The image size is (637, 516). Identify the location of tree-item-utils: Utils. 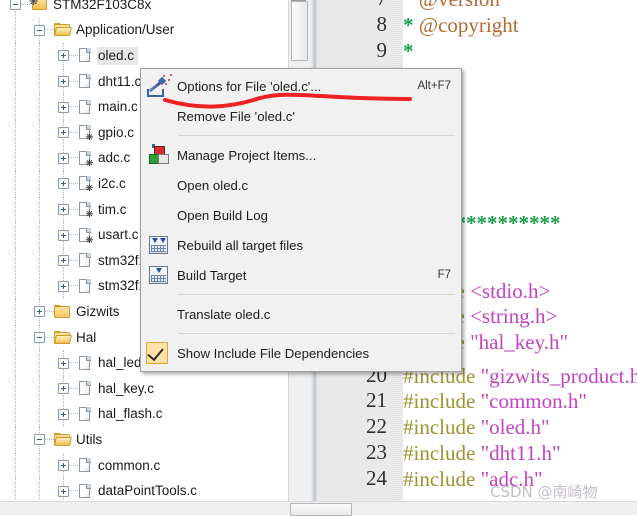
(144, 440).